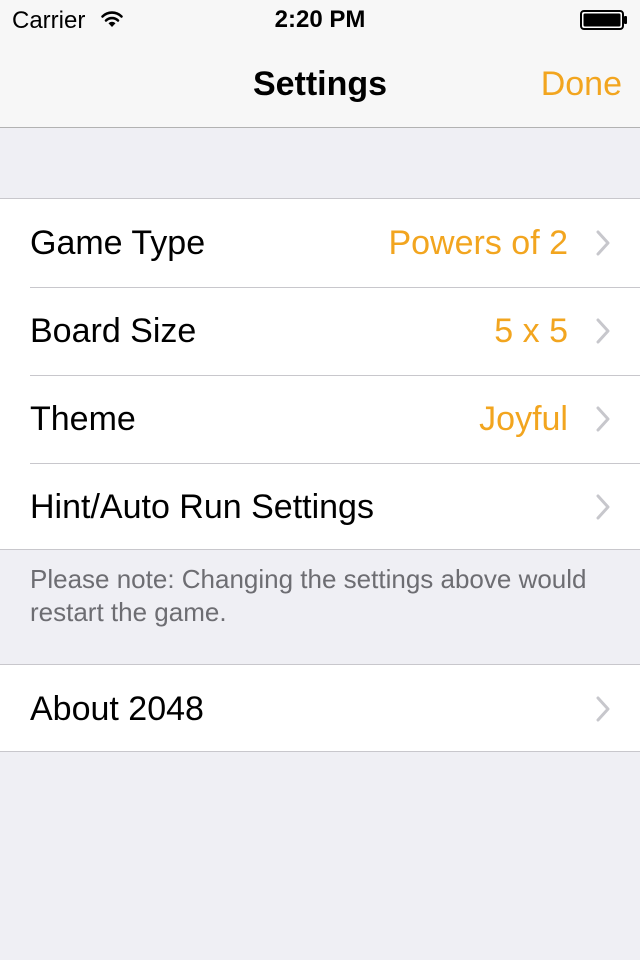 The width and height of the screenshot is (640, 960). What do you see at coordinates (320, 243) in the screenshot?
I see `row-game-type: Game Type Powers of 2` at bounding box center [320, 243].